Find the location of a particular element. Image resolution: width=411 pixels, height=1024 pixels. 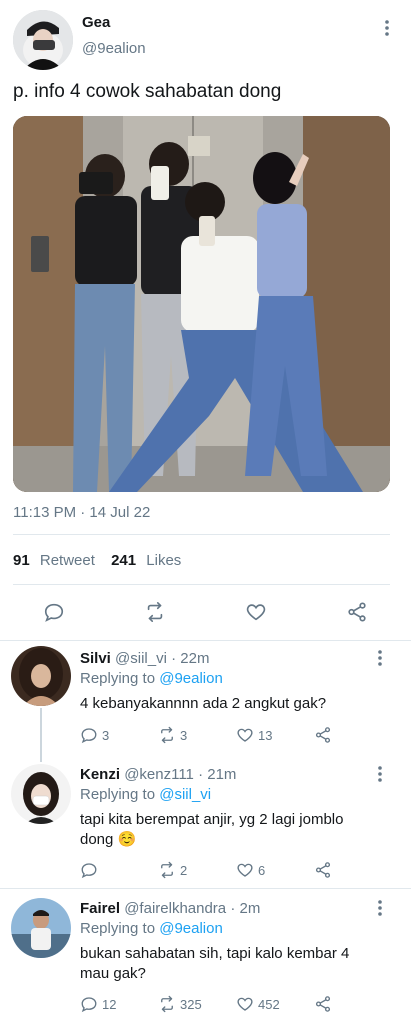

reply-2-retweet-count: 2 is located at coordinates (184, 870).